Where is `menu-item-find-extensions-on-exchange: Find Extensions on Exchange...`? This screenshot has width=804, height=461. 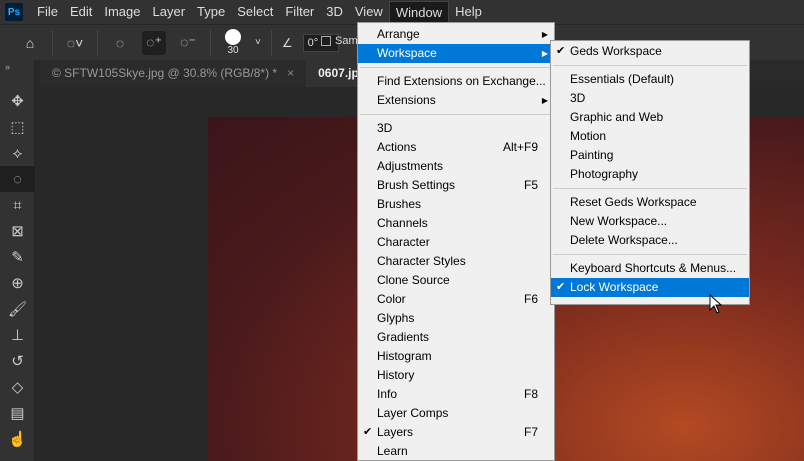 menu-item-find-extensions-on-exchange: Find Extensions on Exchange... is located at coordinates (456, 81).